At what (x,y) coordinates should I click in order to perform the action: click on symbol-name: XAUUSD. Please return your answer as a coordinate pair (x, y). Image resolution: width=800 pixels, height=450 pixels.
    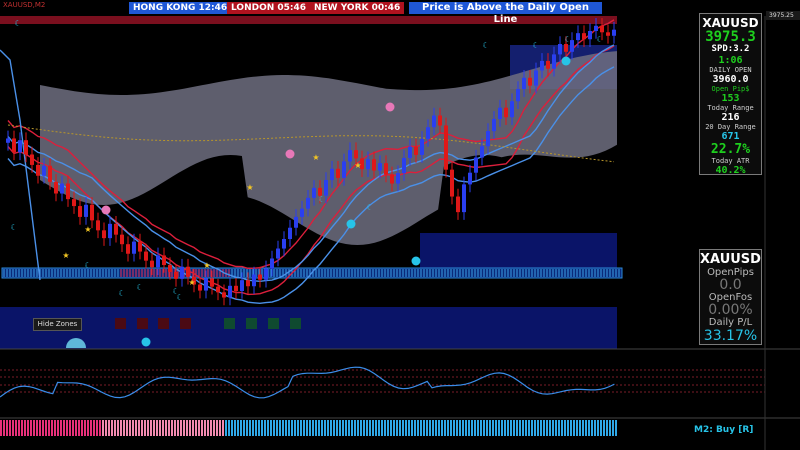
    Looking at the image, I should click on (730, 23).